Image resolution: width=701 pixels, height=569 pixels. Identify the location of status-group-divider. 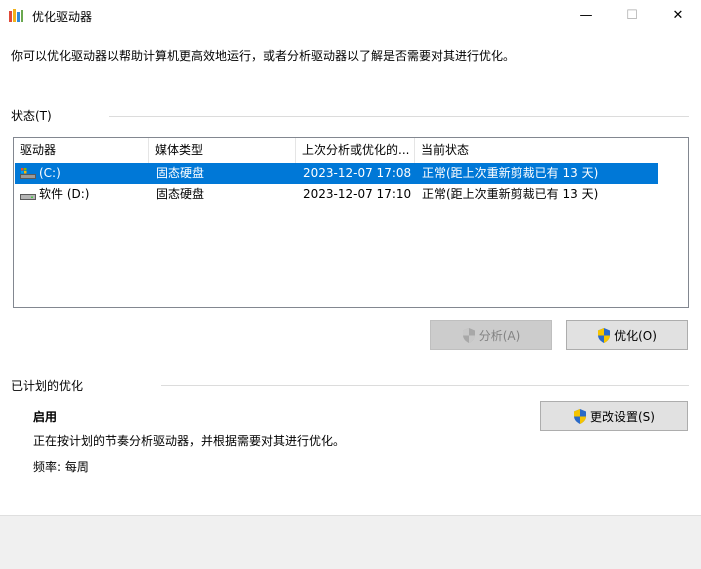
(399, 116).